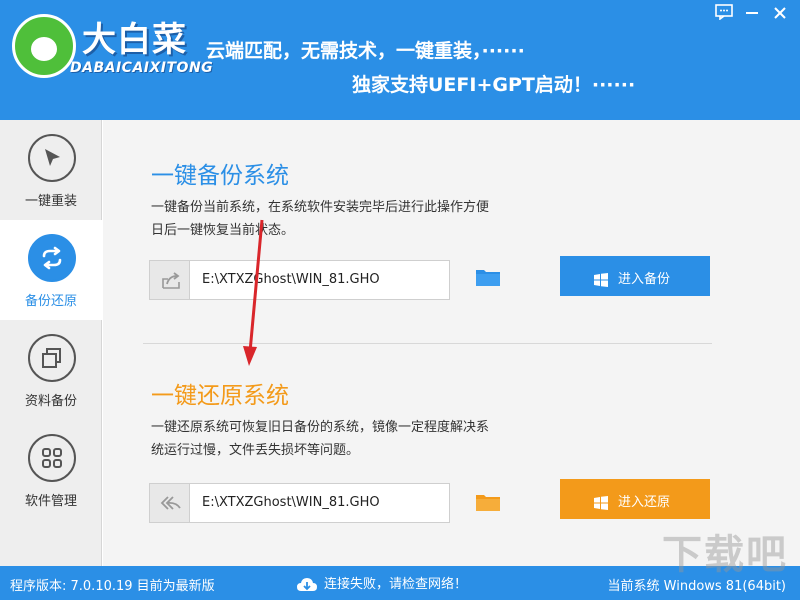 The width and height of the screenshot is (800, 600). What do you see at coordinates (724, 15) in the screenshot?
I see `feedback-icon` at bounding box center [724, 15].